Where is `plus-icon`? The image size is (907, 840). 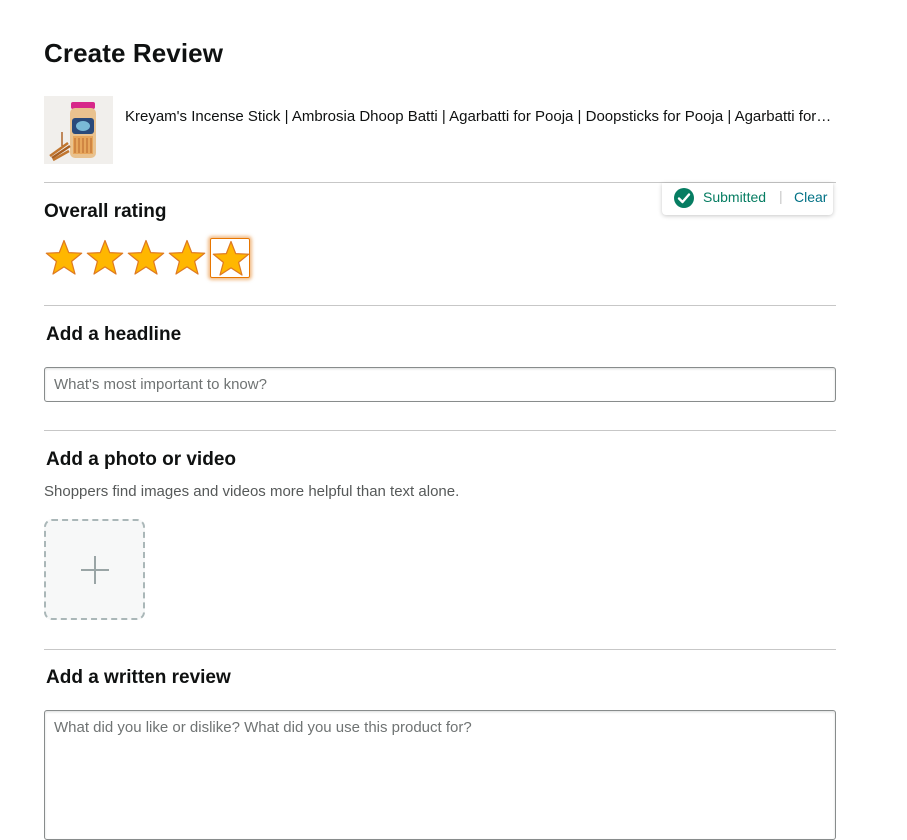 plus-icon is located at coordinates (95, 570).